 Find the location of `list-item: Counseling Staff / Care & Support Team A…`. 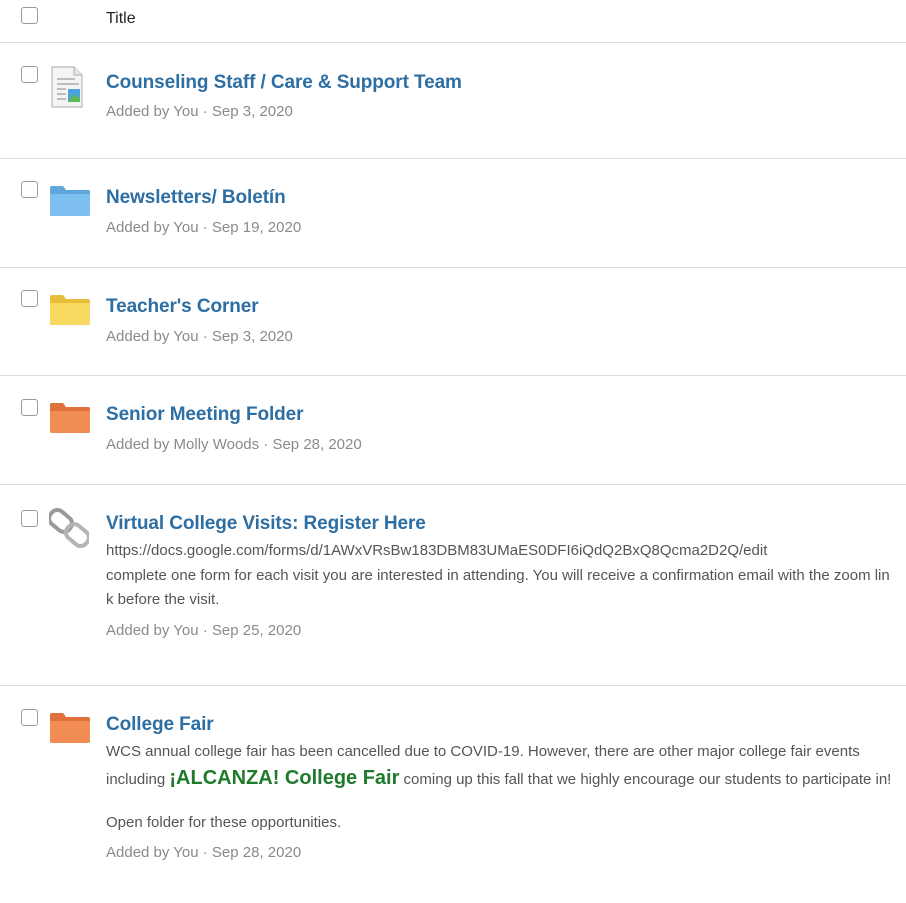

list-item: Counseling Staff / Care & Support Team A… is located at coordinates (453, 101).